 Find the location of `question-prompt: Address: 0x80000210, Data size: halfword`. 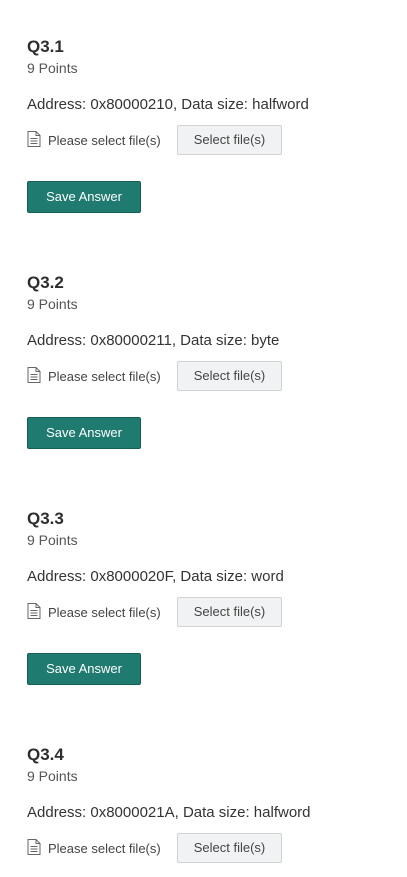

question-prompt: Address: 0x80000210, Data size: halfword is located at coordinates (168, 104).